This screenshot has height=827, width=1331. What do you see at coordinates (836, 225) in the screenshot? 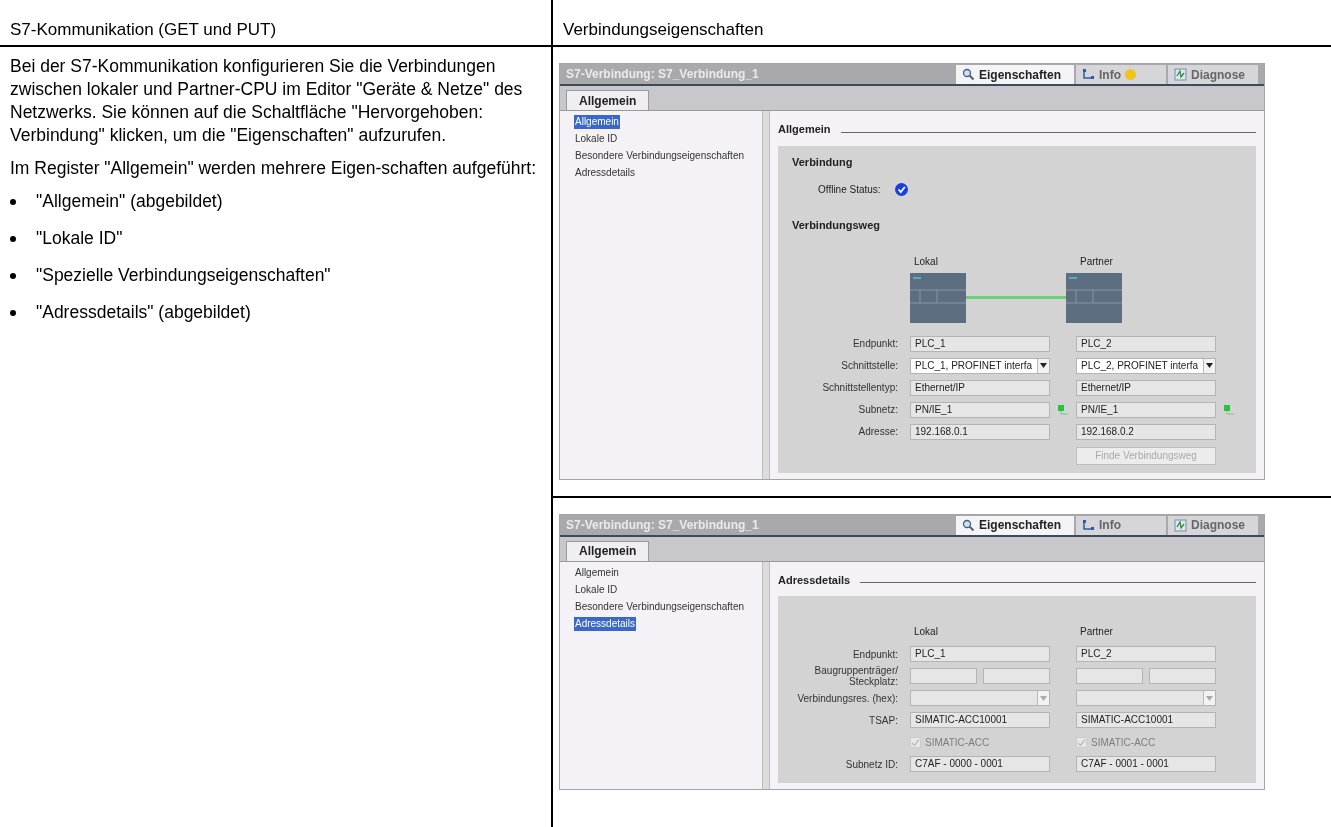
I see `group-heading: Verbindungsweg` at bounding box center [836, 225].